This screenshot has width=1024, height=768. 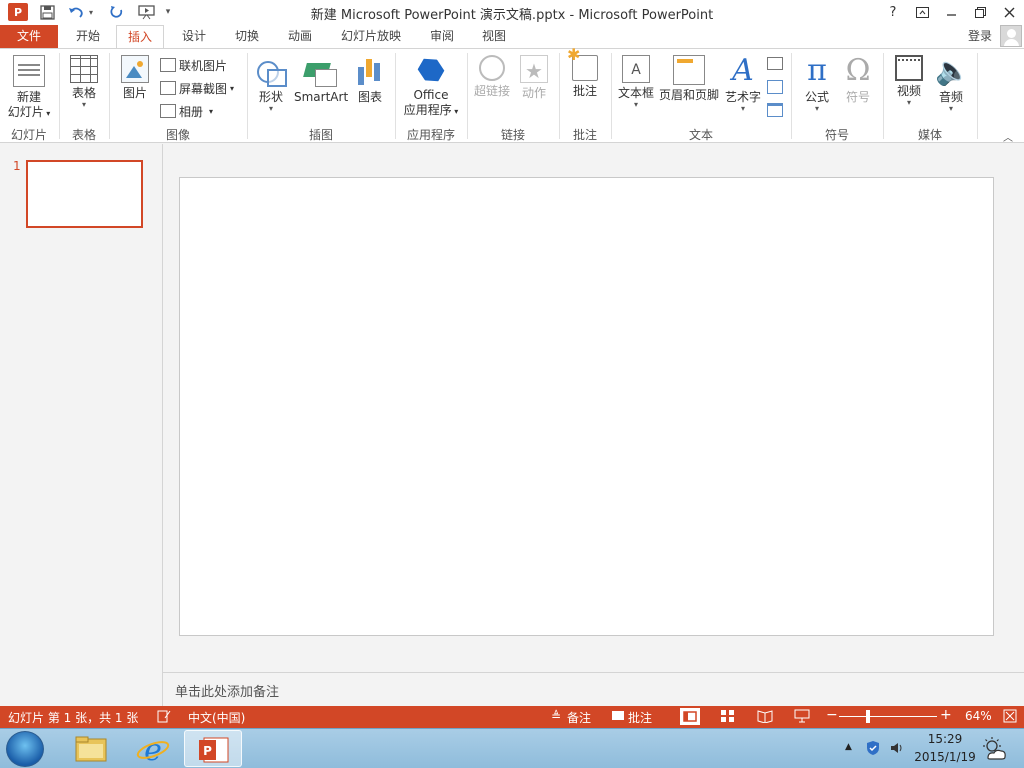 What do you see at coordinates (640, 717) in the screenshot?
I see `comments-toggle-button: 批注` at bounding box center [640, 717].